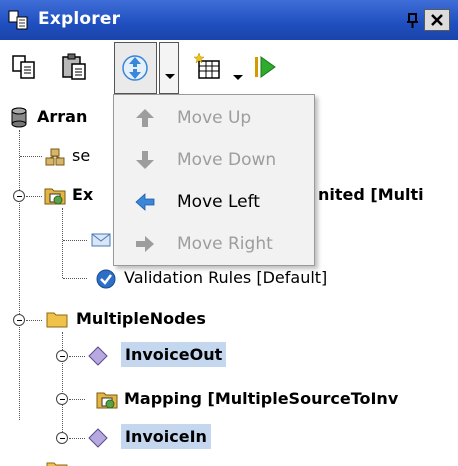  What do you see at coordinates (145, 244) in the screenshot?
I see `arrow-right-icon` at bounding box center [145, 244].